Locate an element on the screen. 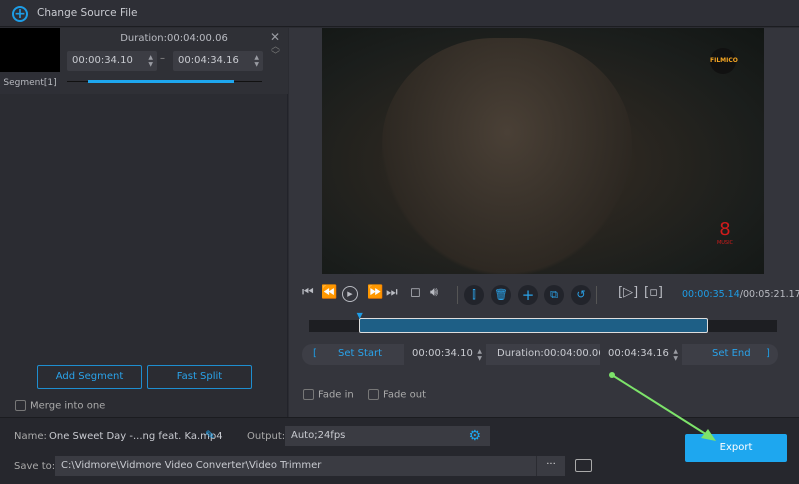 This screenshot has height=484, width=799. arrow-head-icon is located at coordinates (708, 435).